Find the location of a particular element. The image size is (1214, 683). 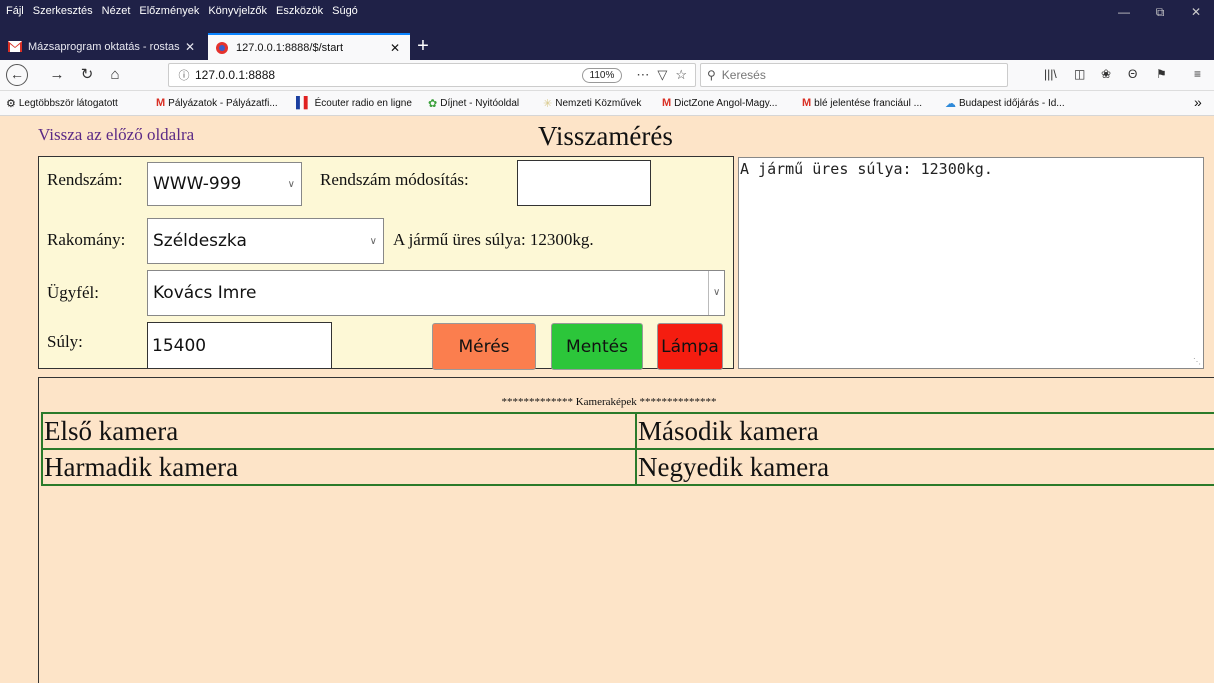

plate-select-value: WWW-999 is located at coordinates (197, 184).